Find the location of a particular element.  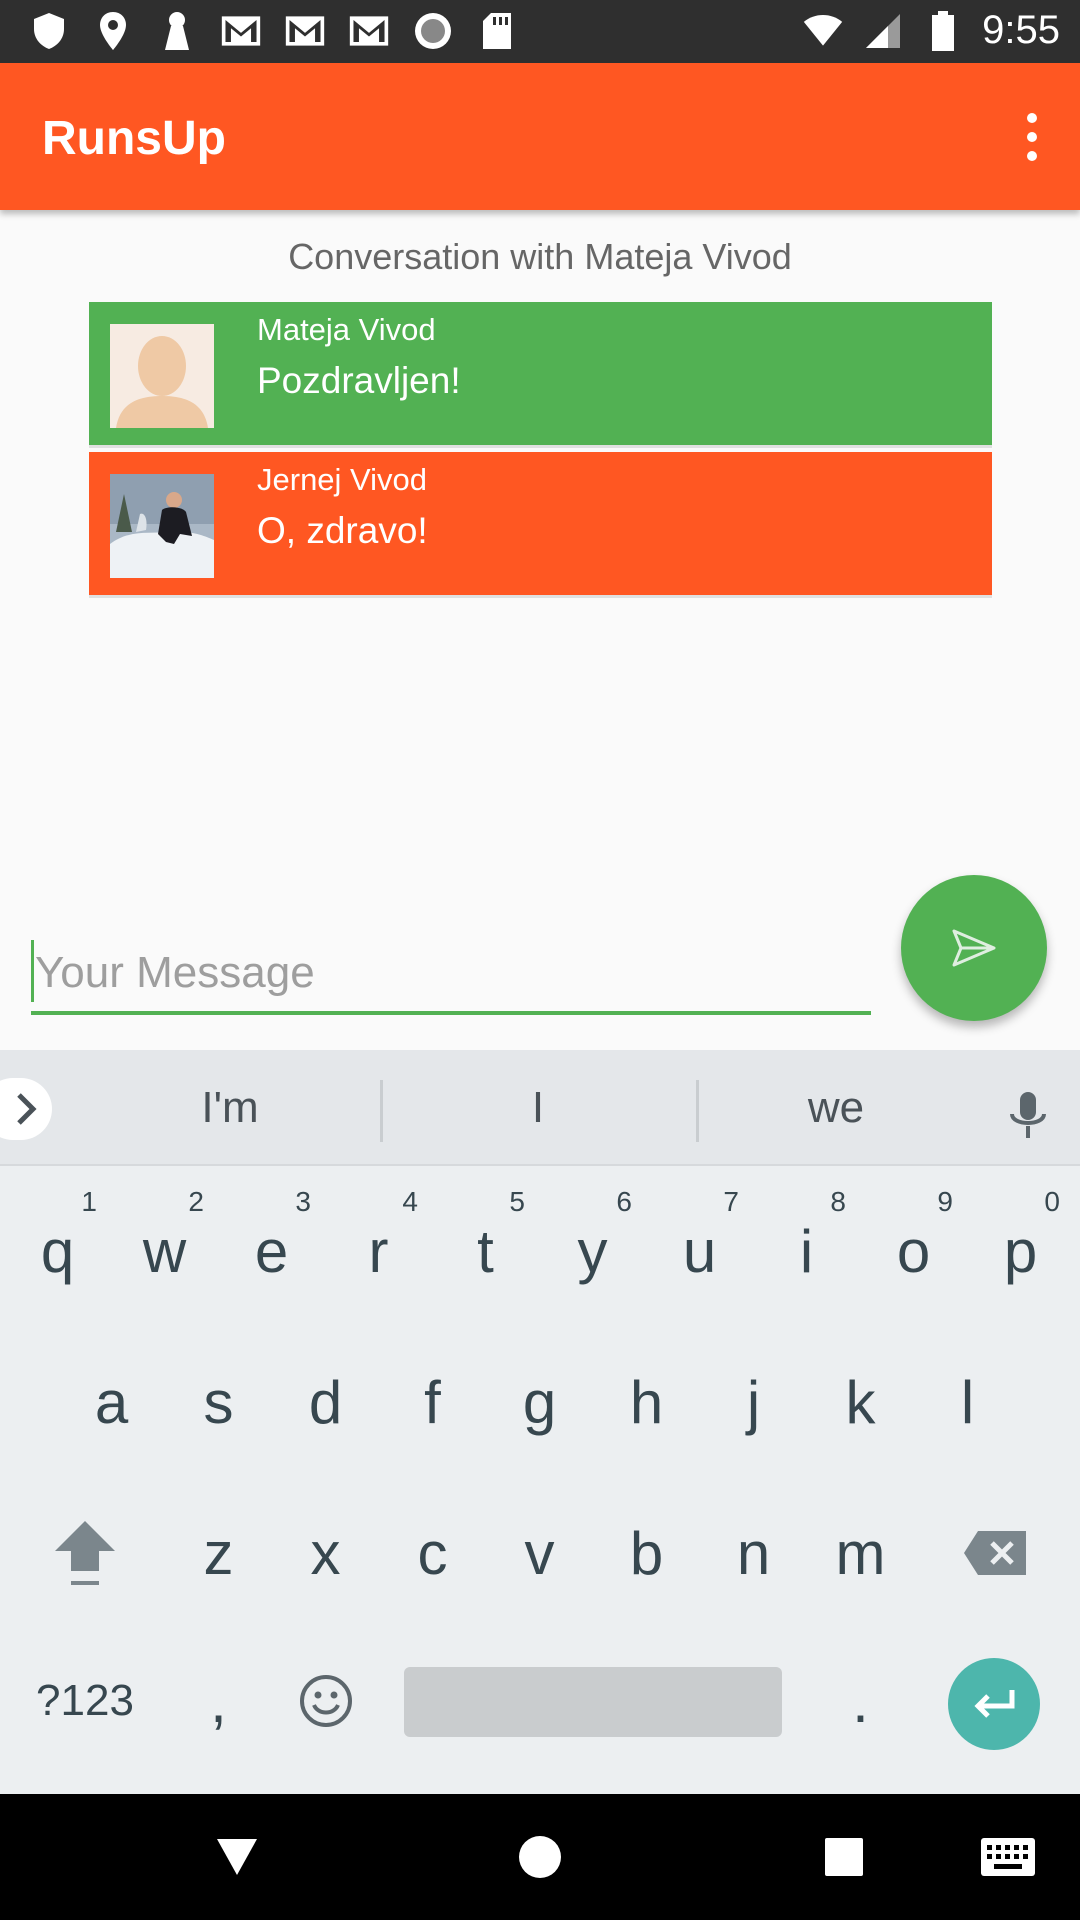

signal-icon is located at coordinates (883, 31).